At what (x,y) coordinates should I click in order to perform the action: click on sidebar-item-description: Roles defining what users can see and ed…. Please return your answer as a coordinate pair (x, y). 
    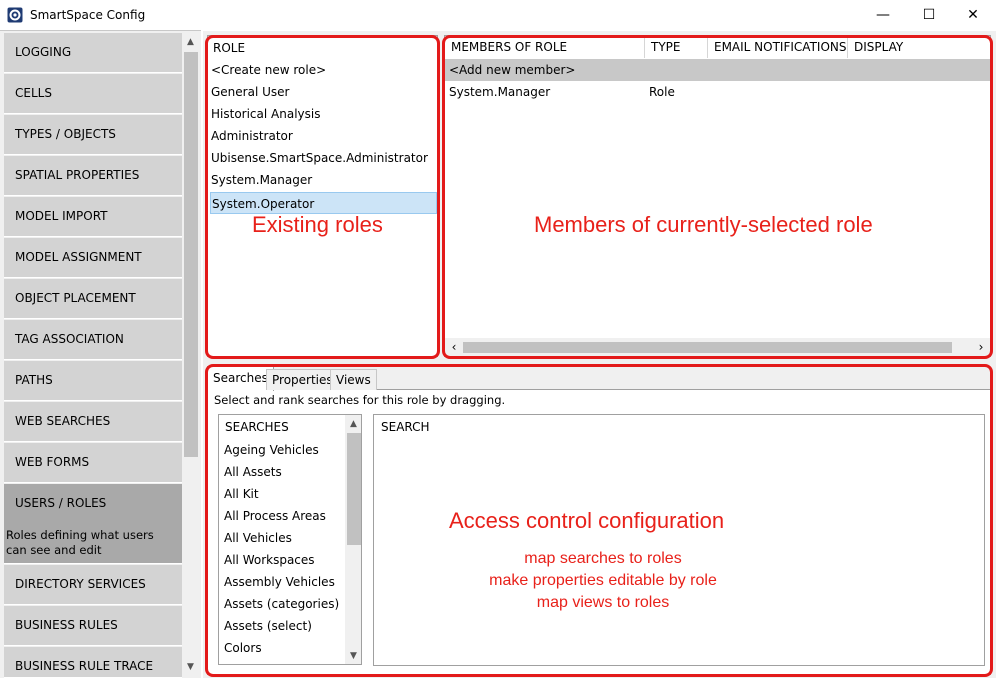
    Looking at the image, I should click on (80, 542).